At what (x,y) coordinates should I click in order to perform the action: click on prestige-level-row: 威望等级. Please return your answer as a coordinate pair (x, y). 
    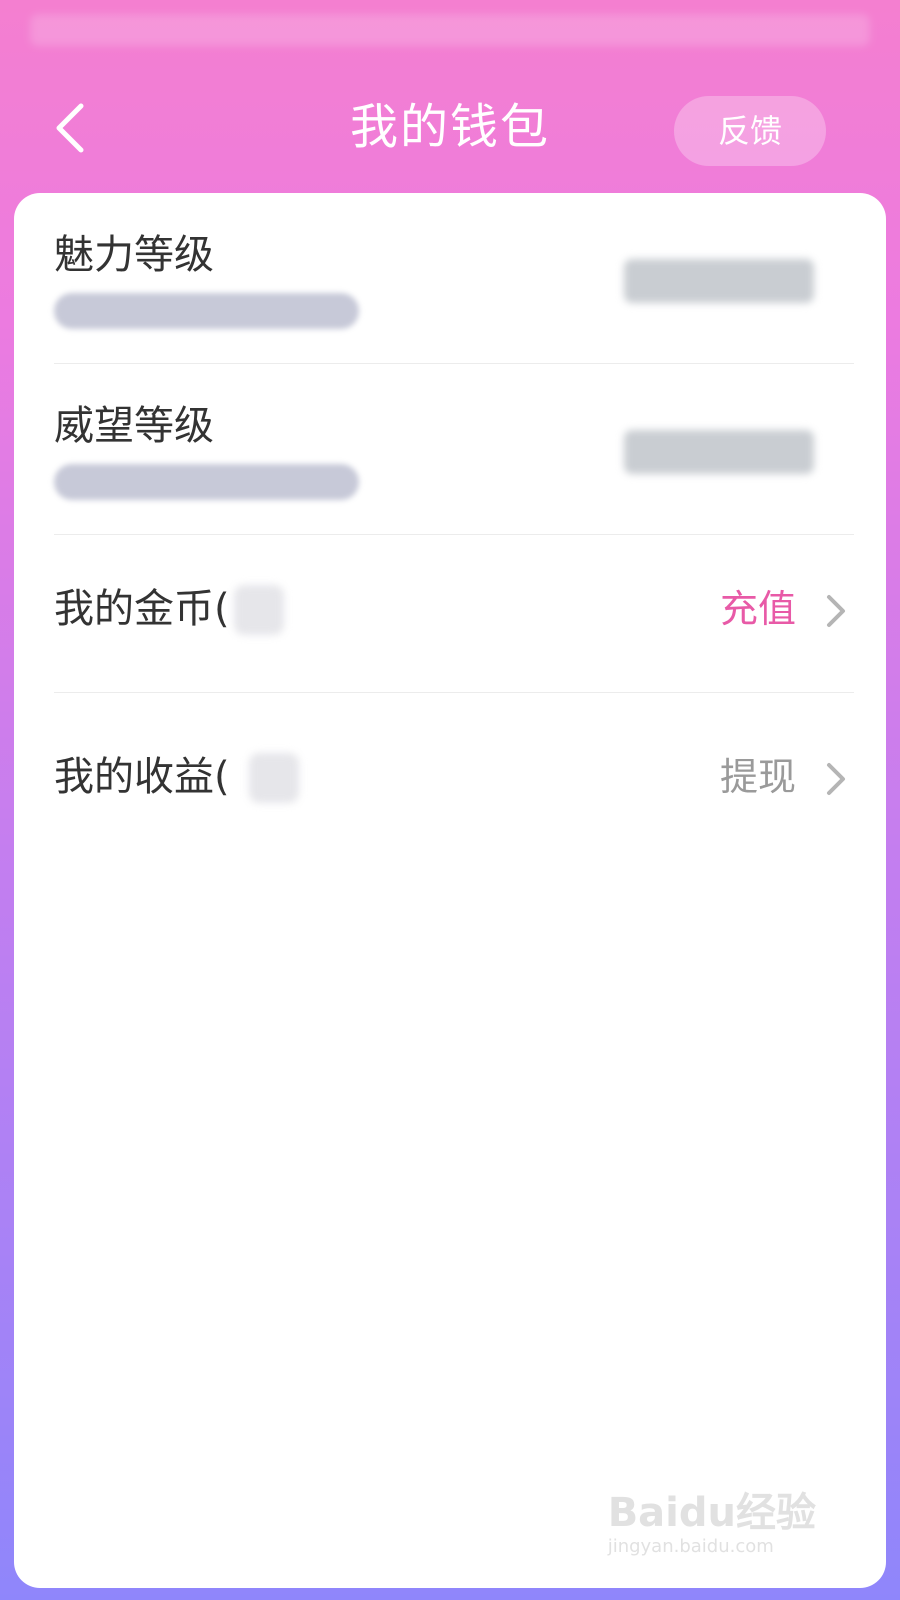
    Looking at the image, I should click on (454, 449).